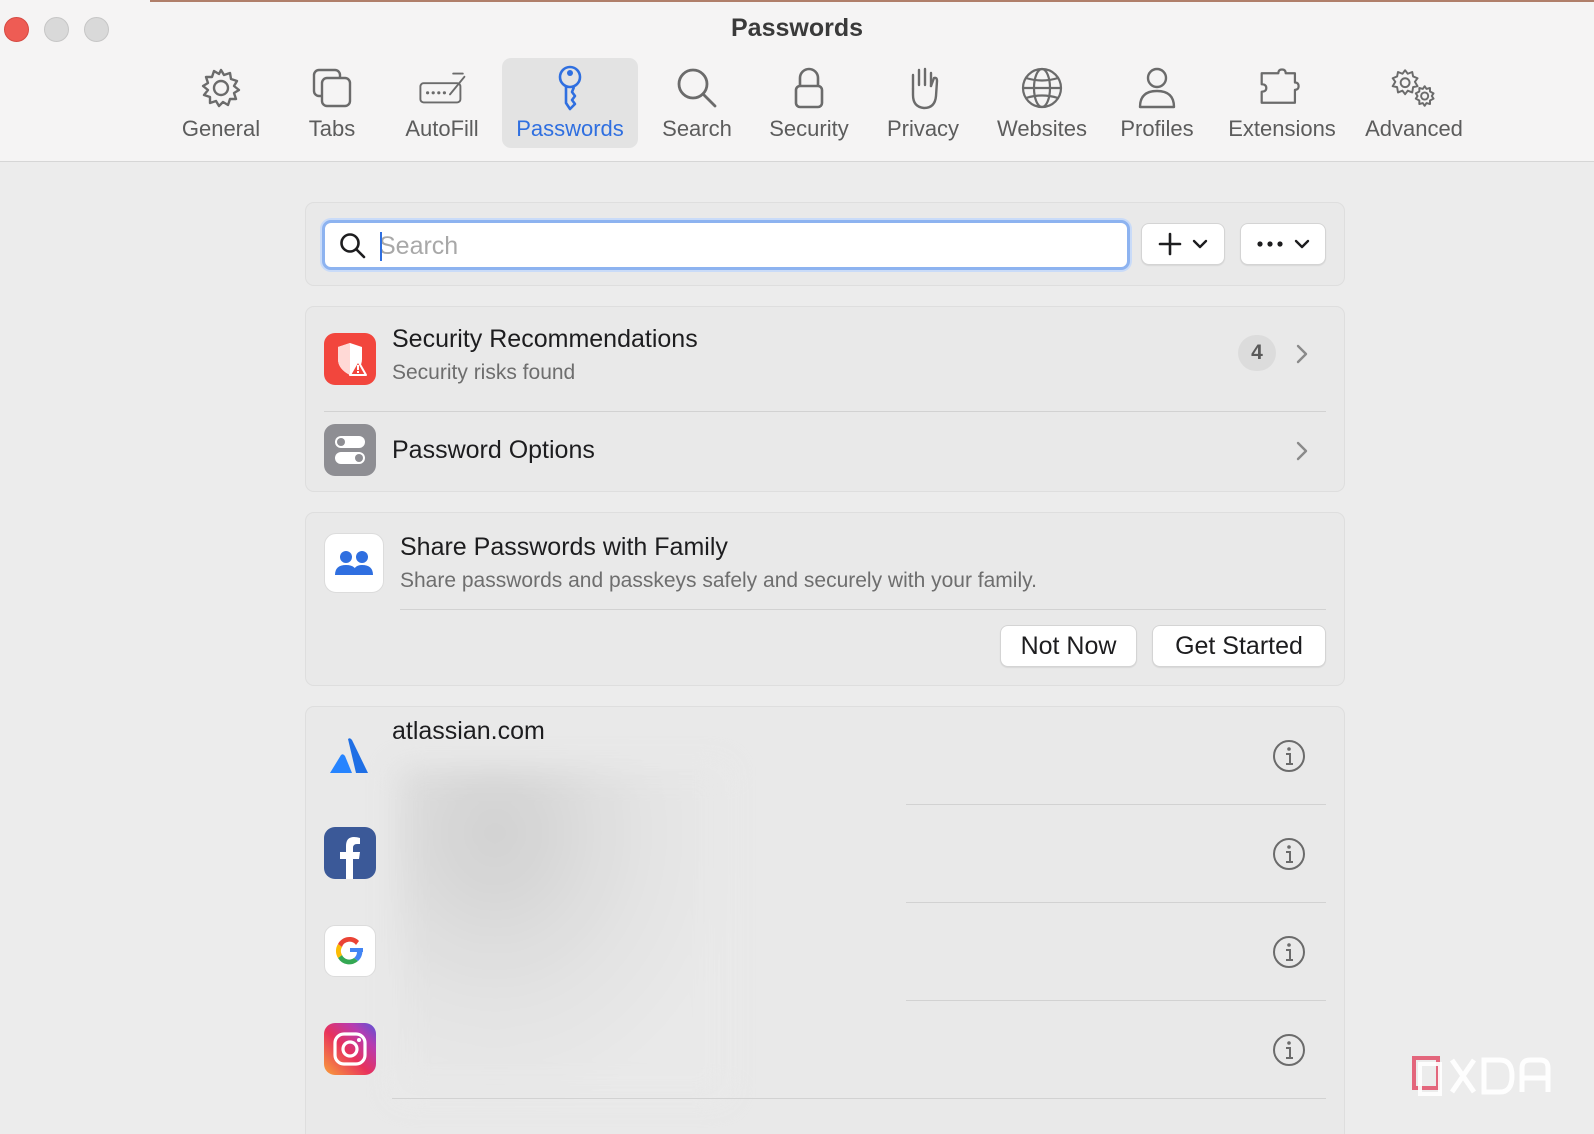 Image resolution: width=1594 pixels, height=1134 pixels. I want to click on family-people-icon, so click(354, 563).